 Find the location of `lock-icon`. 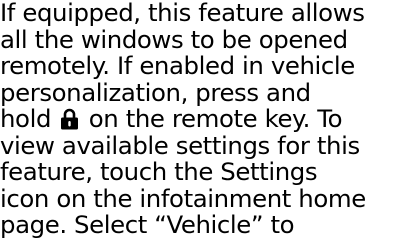

lock-icon is located at coordinates (69, 119).